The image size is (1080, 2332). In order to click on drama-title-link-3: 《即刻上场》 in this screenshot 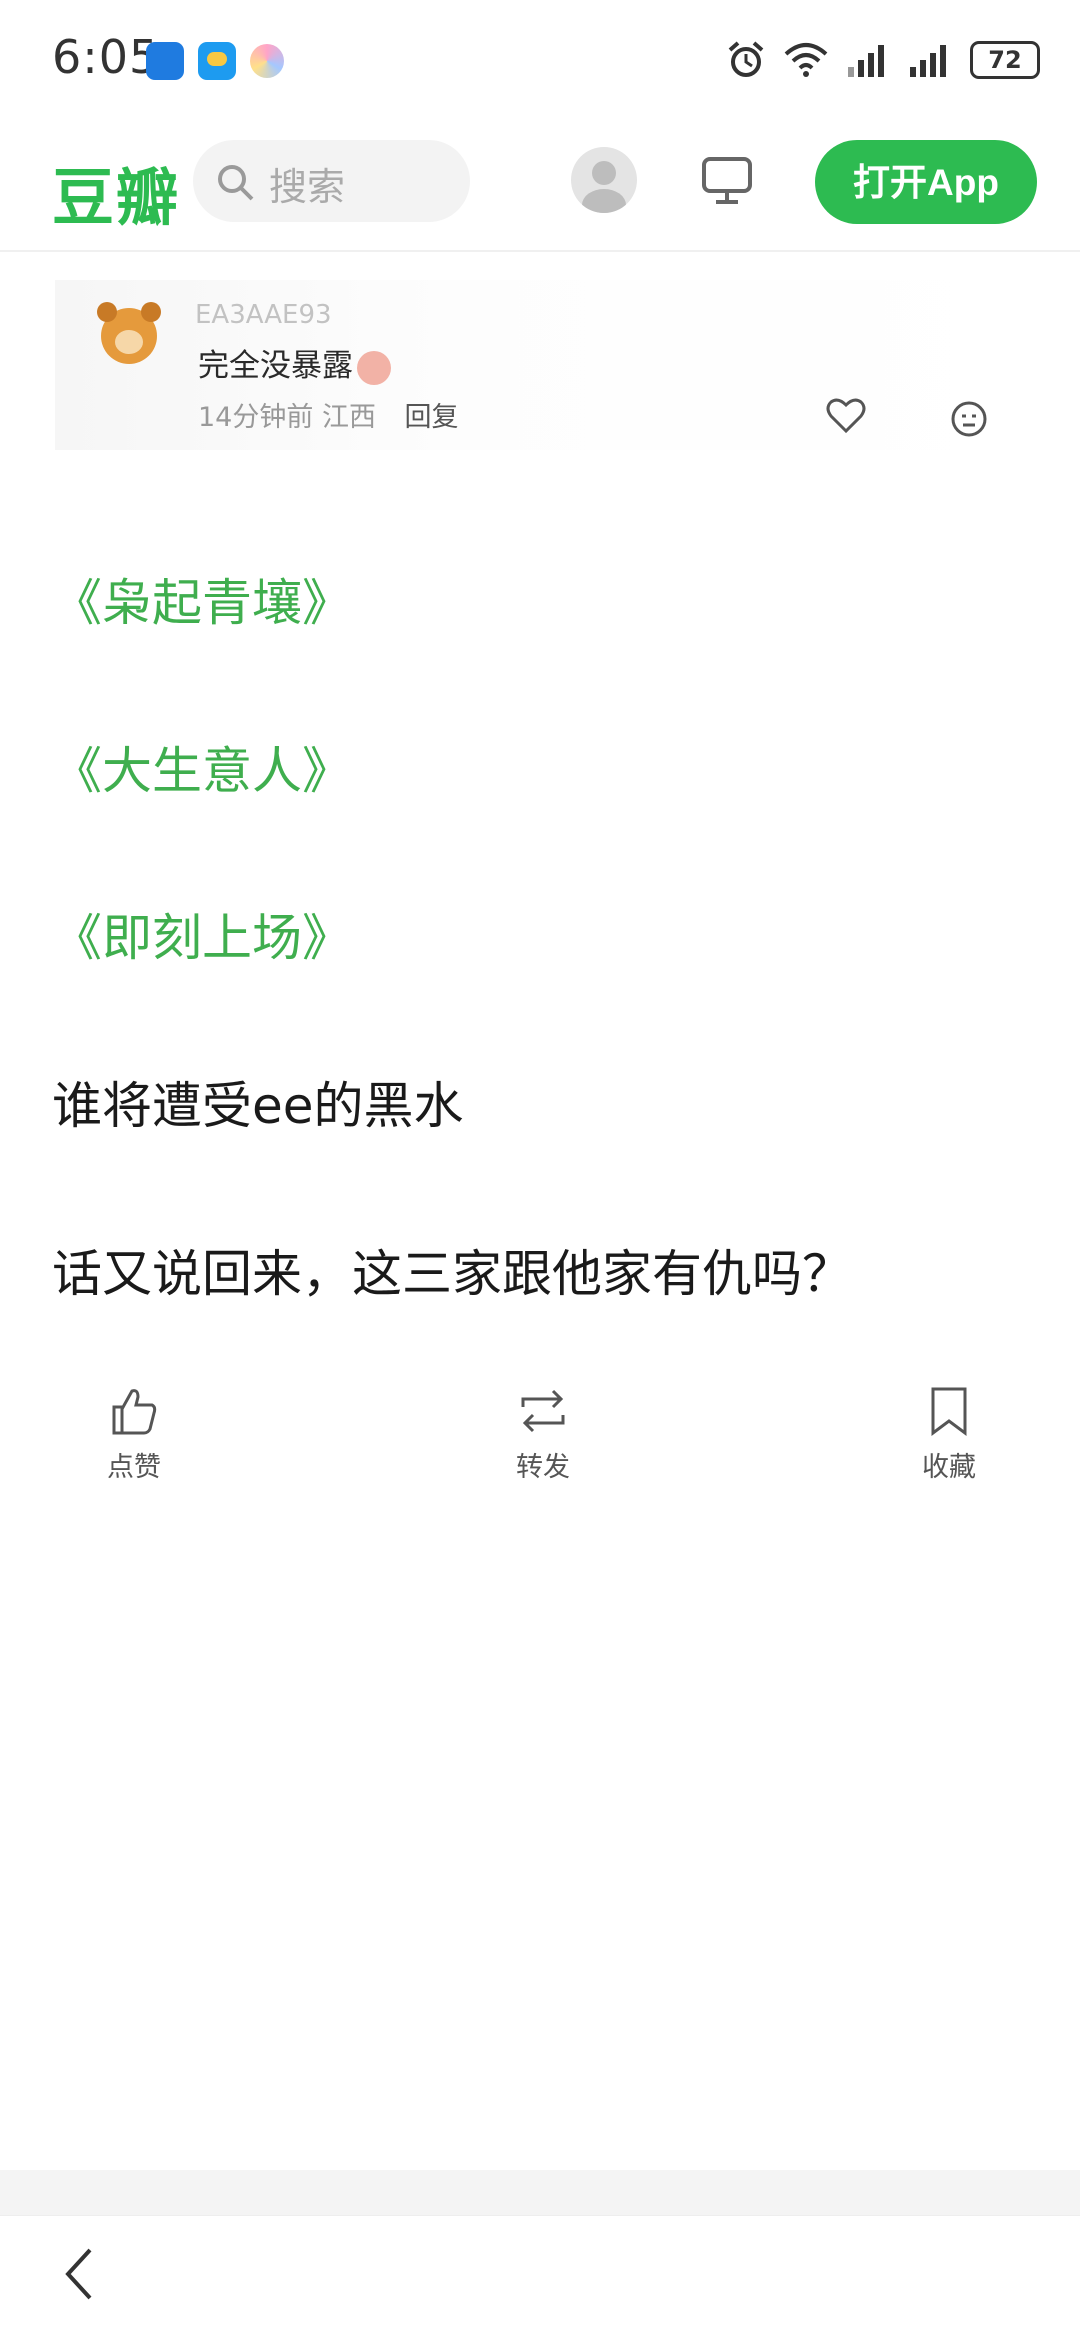, I will do `click(202, 938)`.